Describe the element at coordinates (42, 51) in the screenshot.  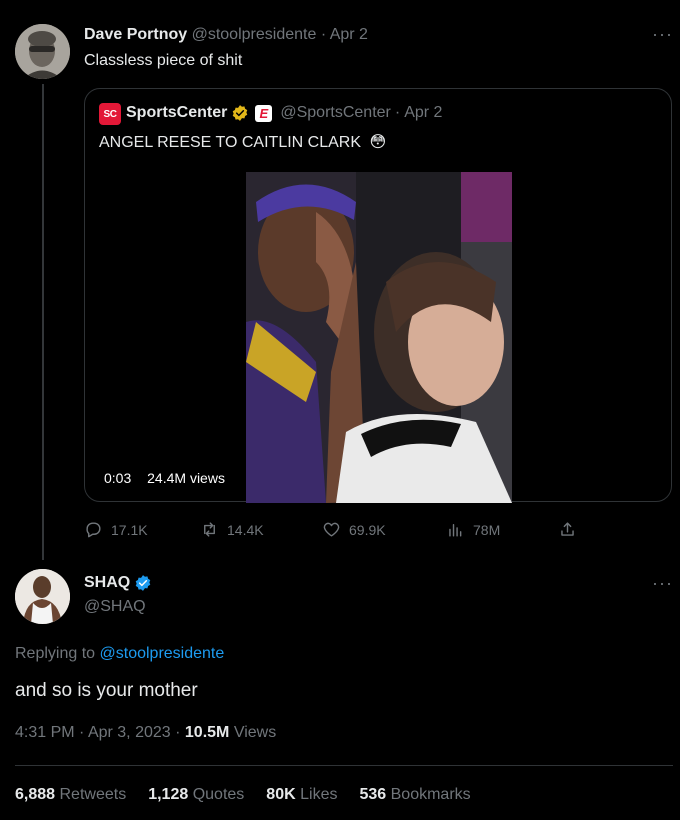
I see `avatar-dave-portnoy` at that location.